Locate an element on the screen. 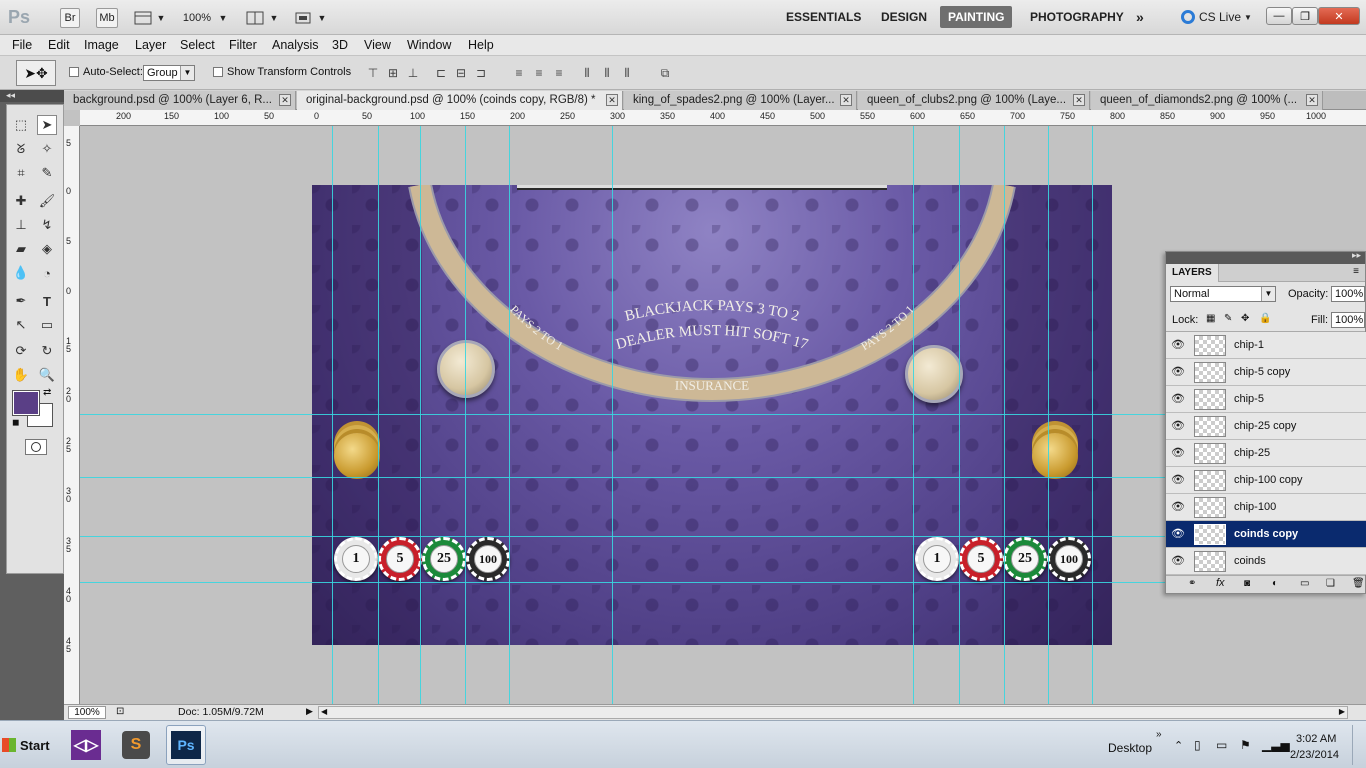  show-desktop-button is located at coordinates (1358, 745).